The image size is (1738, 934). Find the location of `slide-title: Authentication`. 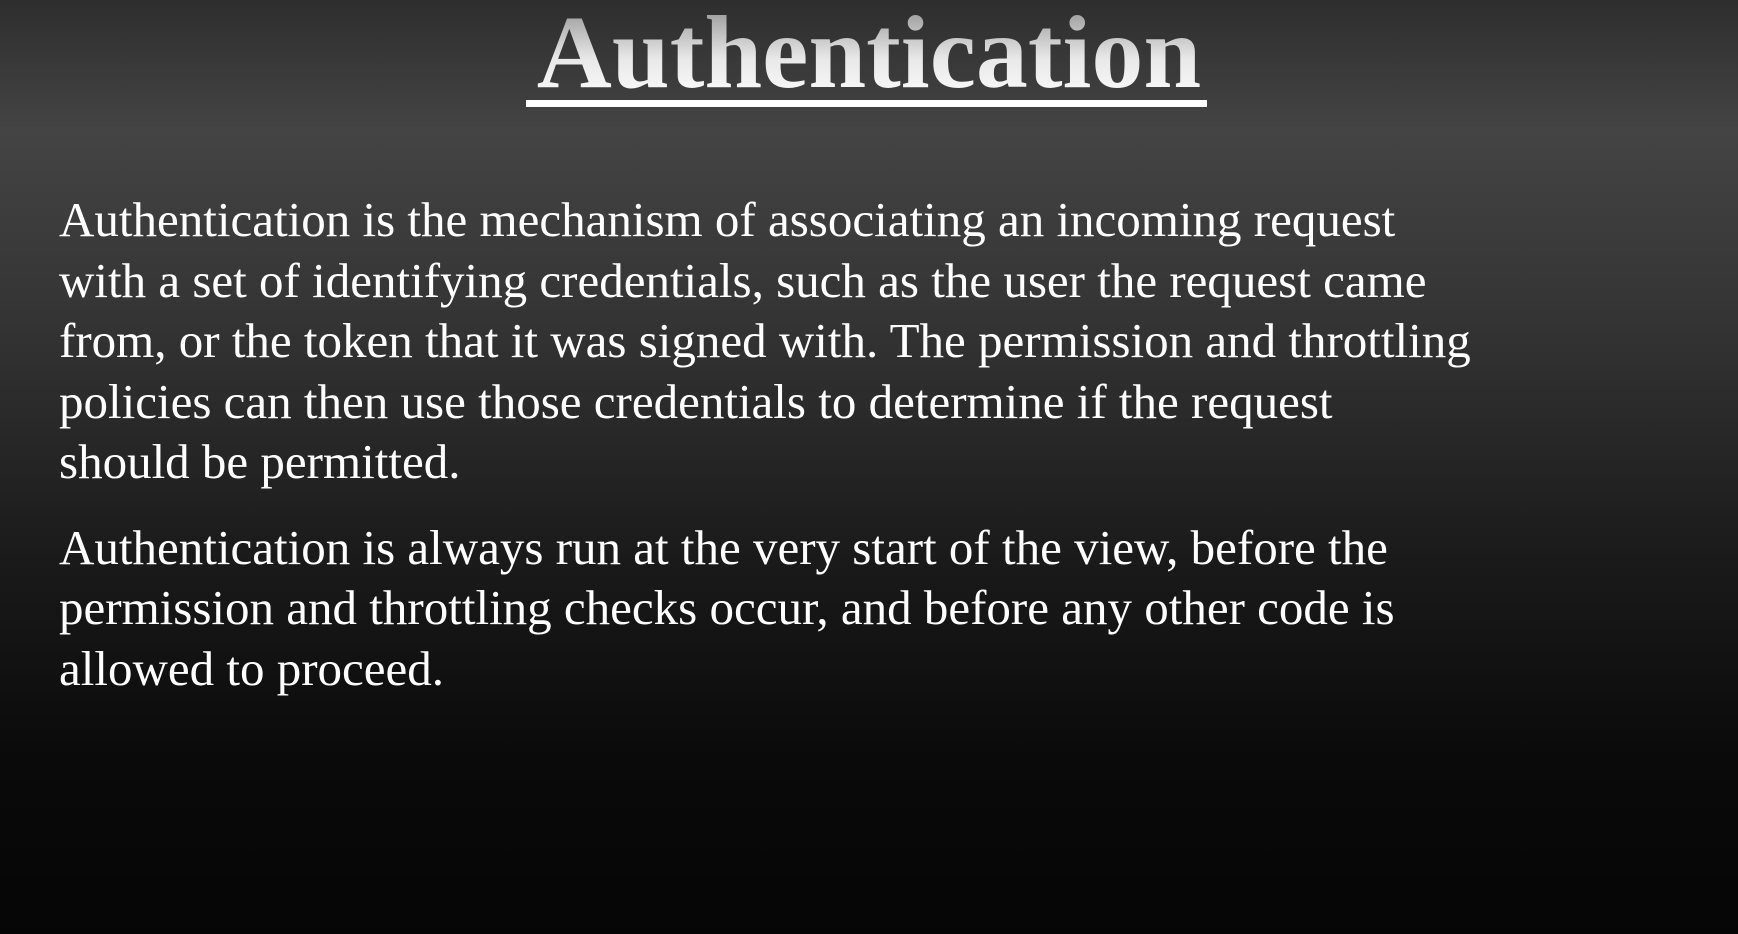

slide-title: Authentication is located at coordinates (869, 54).